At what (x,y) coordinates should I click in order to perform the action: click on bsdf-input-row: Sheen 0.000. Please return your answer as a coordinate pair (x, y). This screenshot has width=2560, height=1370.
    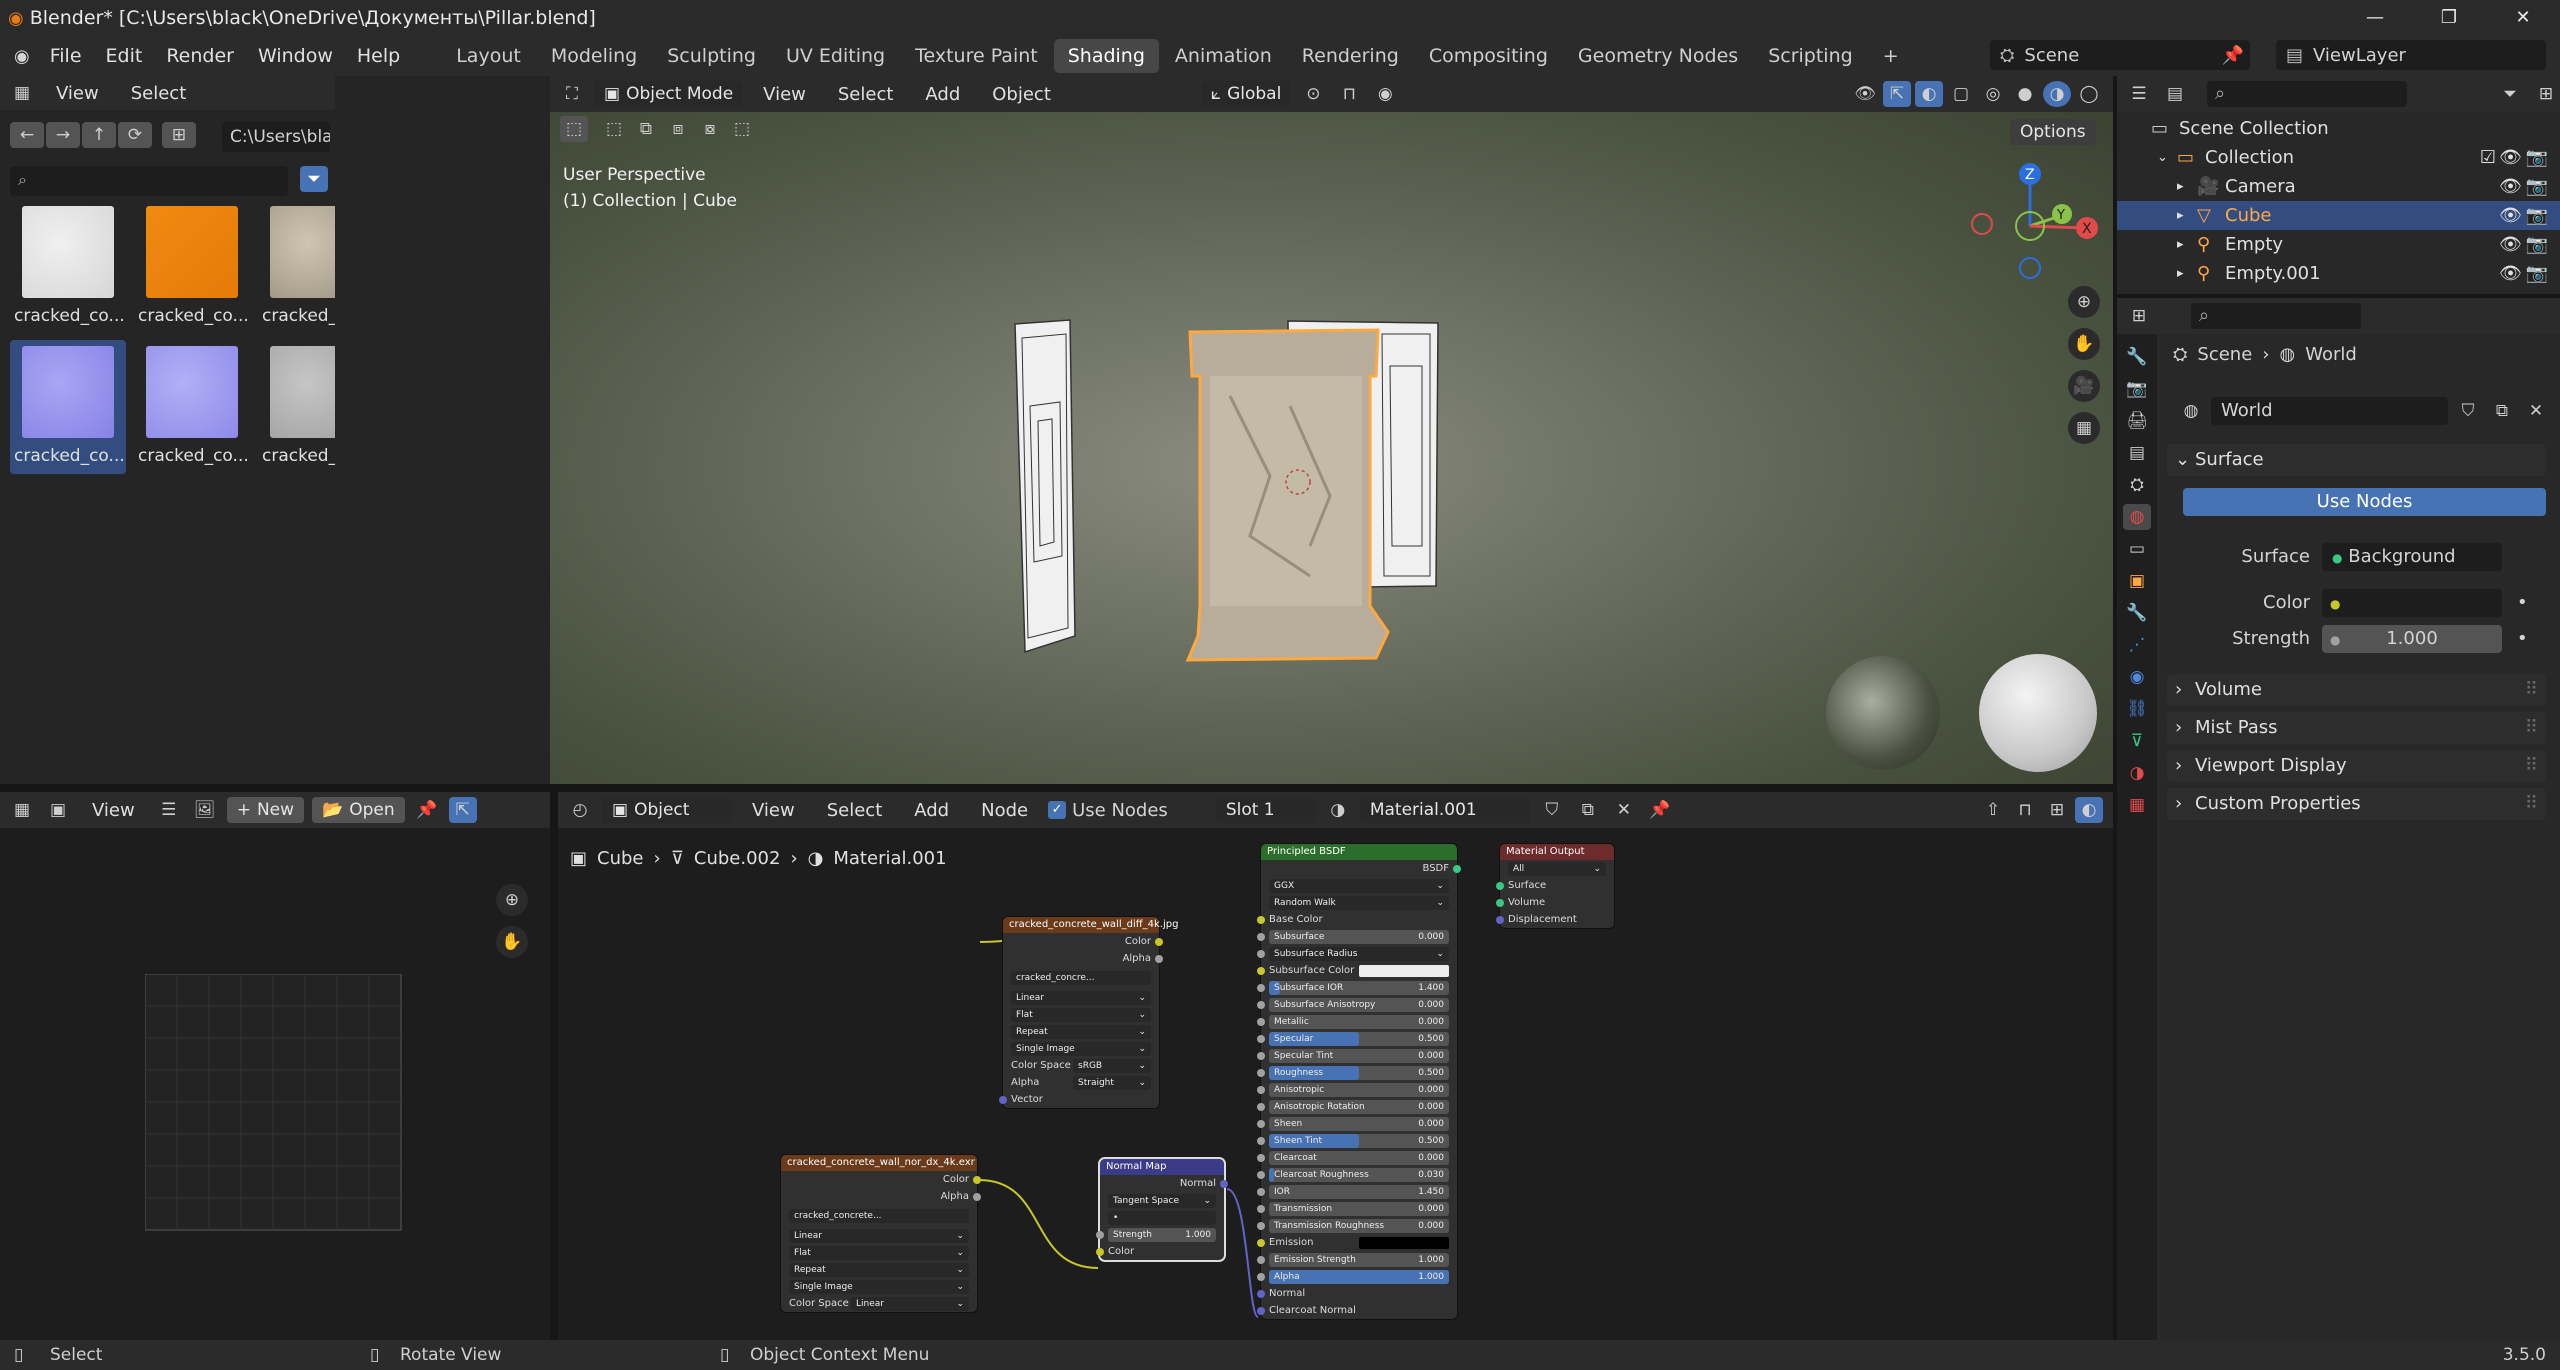
    Looking at the image, I should click on (1357, 1123).